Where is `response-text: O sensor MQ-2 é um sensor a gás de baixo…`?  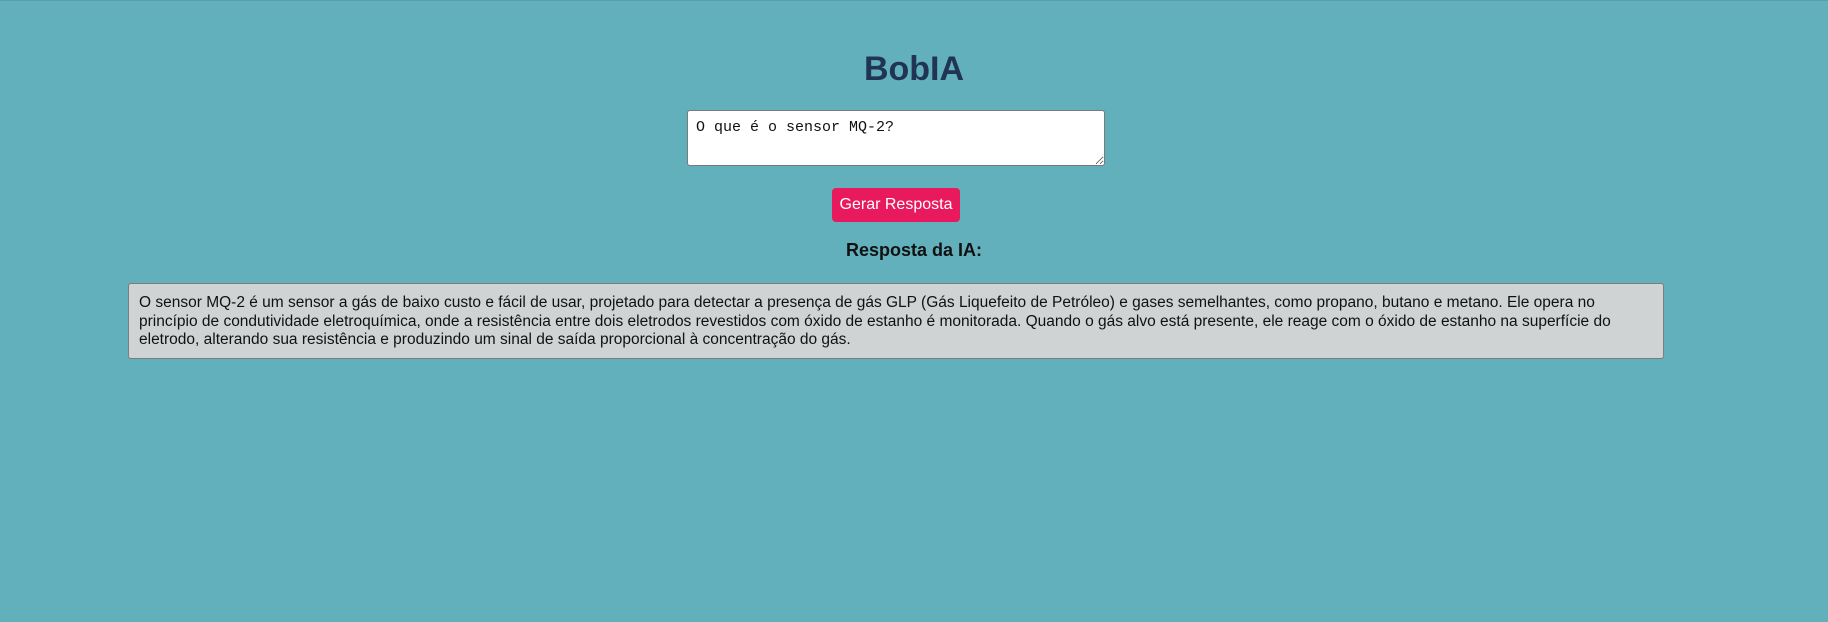 response-text: O sensor MQ-2 é um sensor a gás de baixo… is located at coordinates (896, 321).